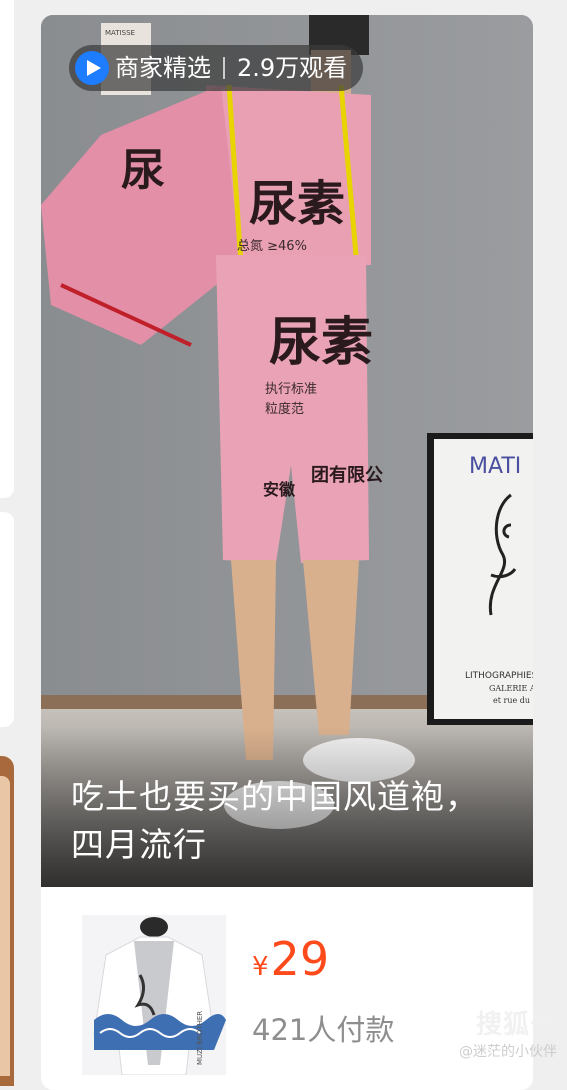  Describe the element at coordinates (260, 967) in the screenshot. I see `currency-symbol: ¥` at that location.